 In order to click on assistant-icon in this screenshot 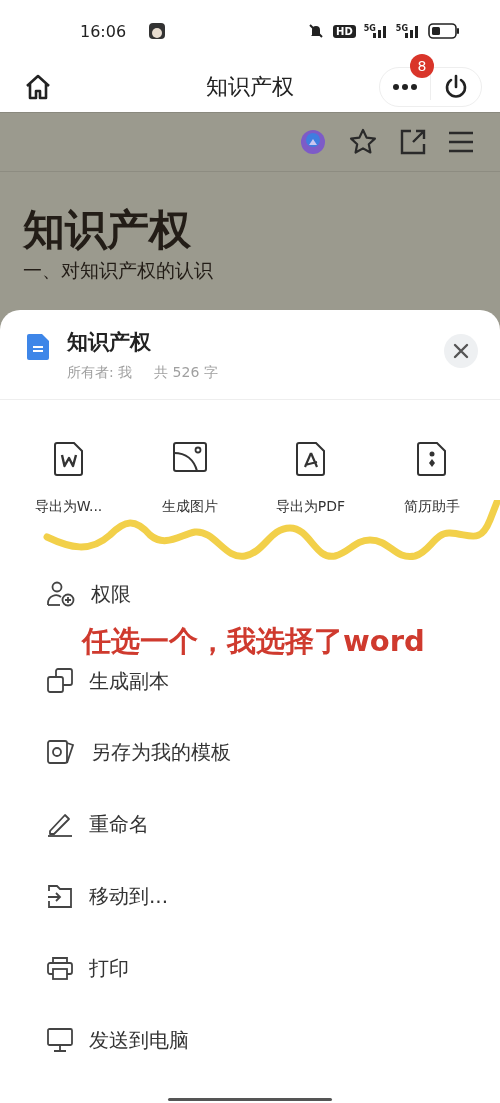, I will do `click(313, 142)`.